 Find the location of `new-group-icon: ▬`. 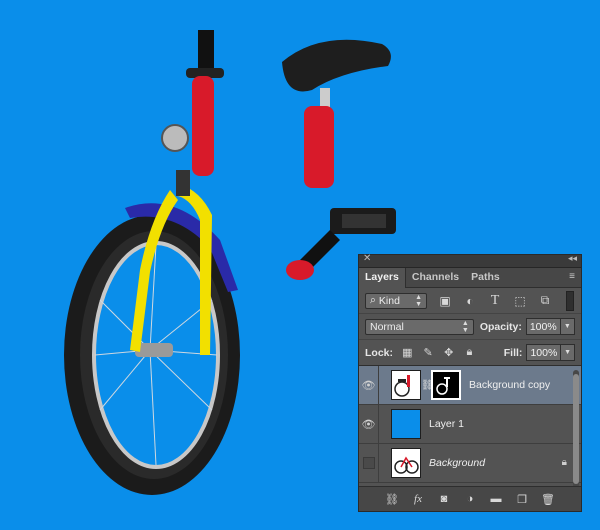

new-group-icon: ▬ is located at coordinates (496, 499).